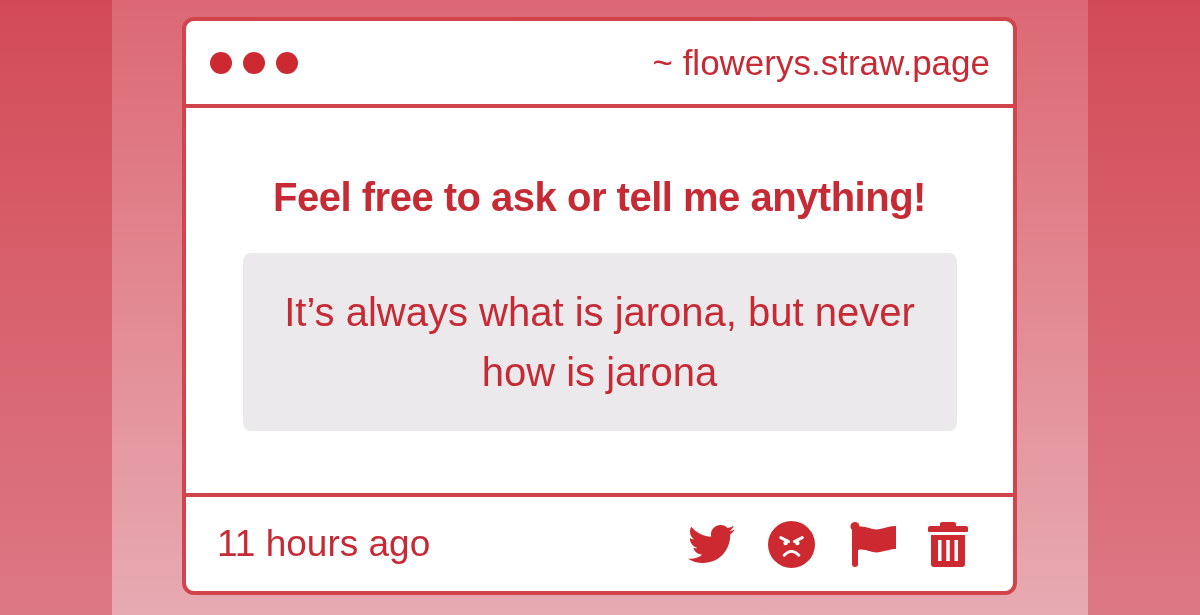  Describe the element at coordinates (821, 62) in the screenshot. I see `address-text: ~ flowerys.straw.page` at that location.